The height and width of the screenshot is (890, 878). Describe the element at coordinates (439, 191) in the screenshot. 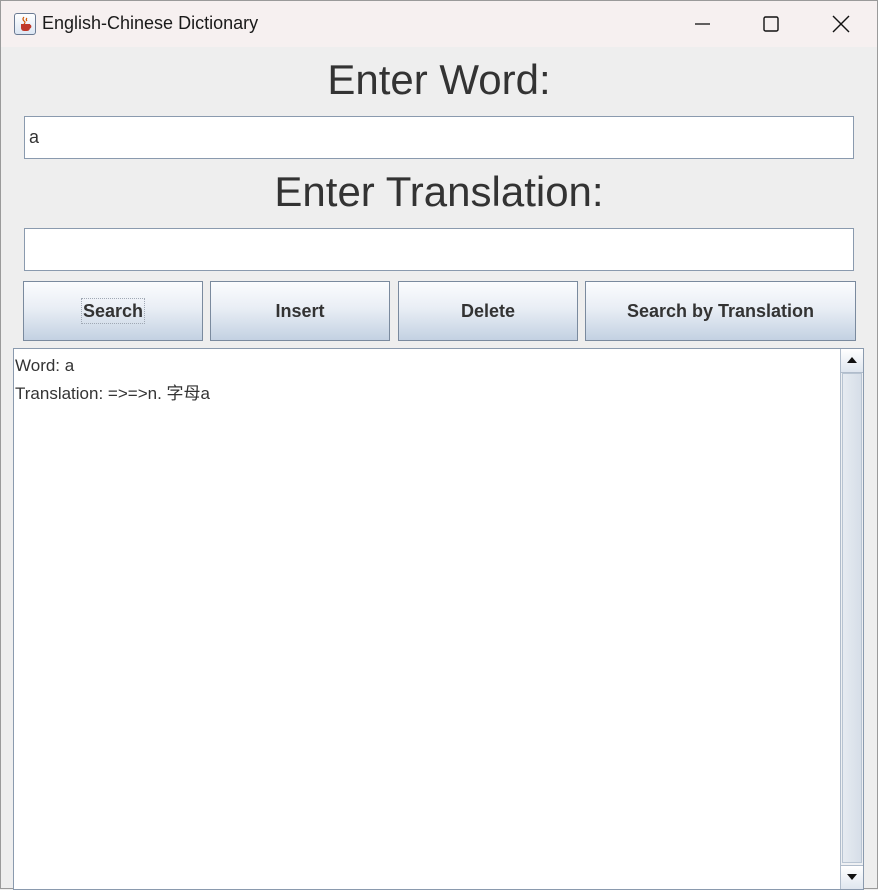

I see `enter-translation-label: Enter Translation:` at that location.